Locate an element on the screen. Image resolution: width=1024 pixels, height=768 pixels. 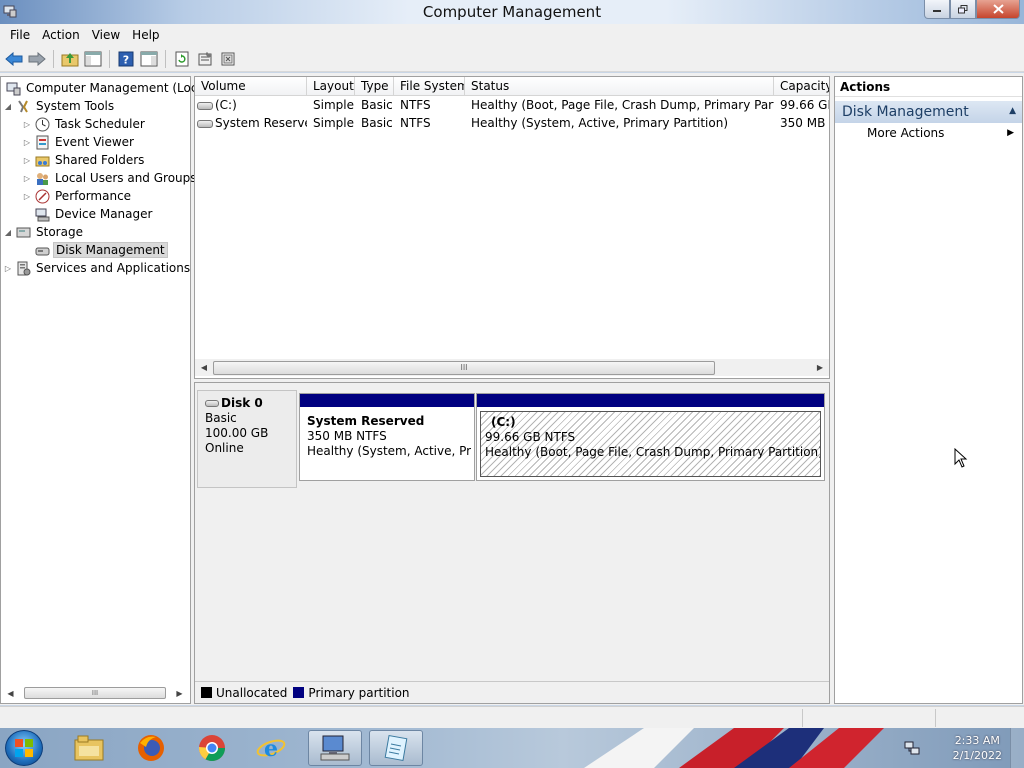
tree-item-label: Computer Management (Local) is located at coordinates (119, 88).